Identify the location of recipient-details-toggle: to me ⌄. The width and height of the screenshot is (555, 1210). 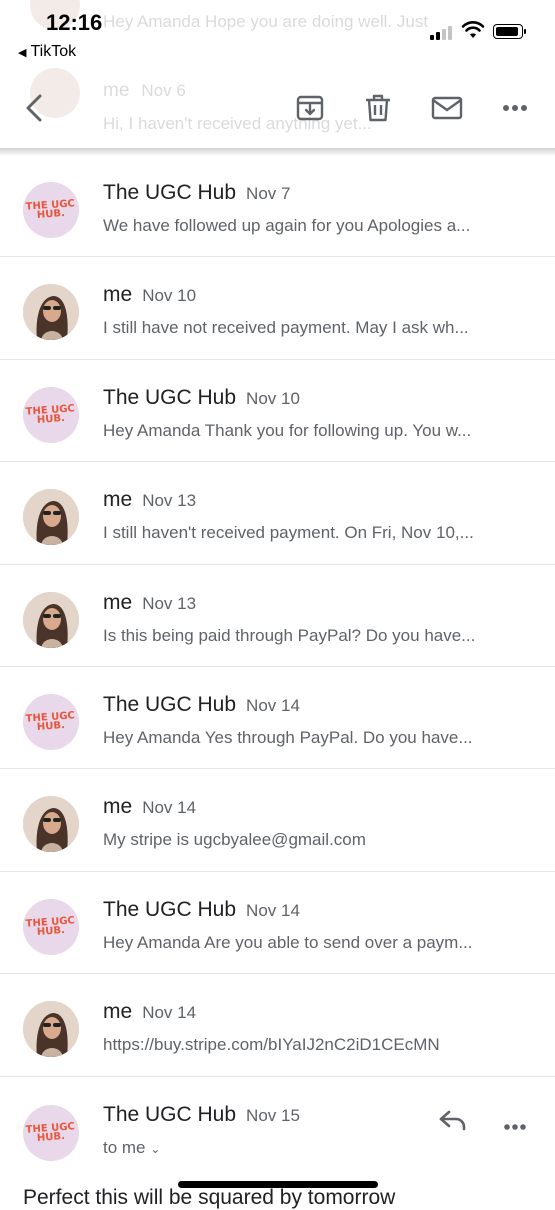
(131, 1148).